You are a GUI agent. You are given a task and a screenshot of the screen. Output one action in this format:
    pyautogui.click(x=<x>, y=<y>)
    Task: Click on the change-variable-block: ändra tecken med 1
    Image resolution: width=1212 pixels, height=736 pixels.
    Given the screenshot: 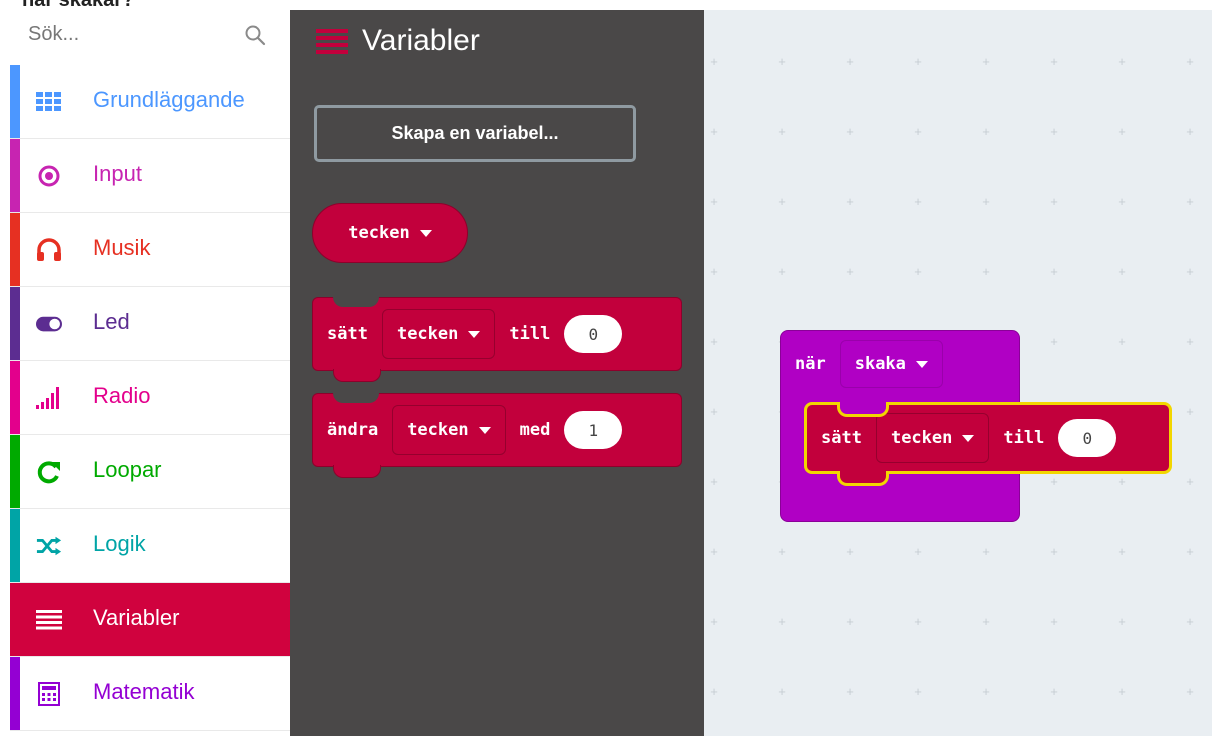 What is the action you would take?
    pyautogui.click(x=497, y=435)
    